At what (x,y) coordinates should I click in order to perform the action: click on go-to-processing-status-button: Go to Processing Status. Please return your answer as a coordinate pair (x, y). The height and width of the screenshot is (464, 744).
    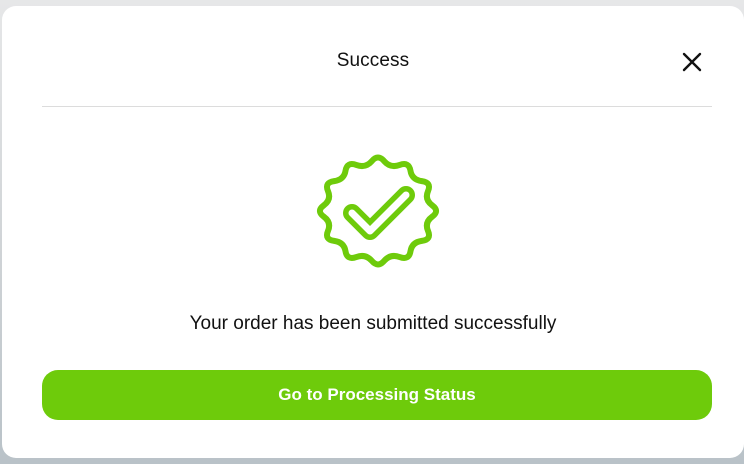
    Looking at the image, I should click on (377, 395).